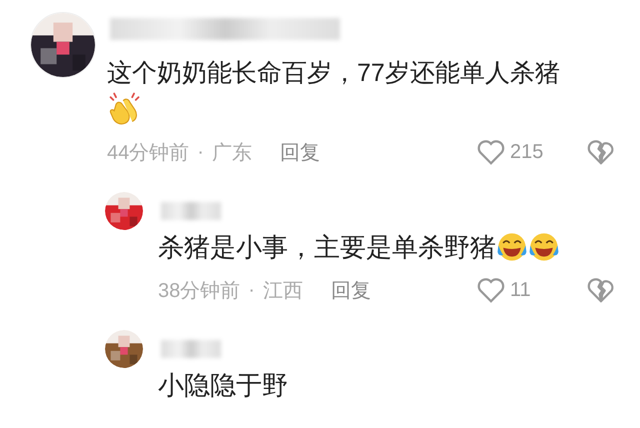  What do you see at coordinates (516, 290) in the screenshot?
I see `like-button: 11` at bounding box center [516, 290].